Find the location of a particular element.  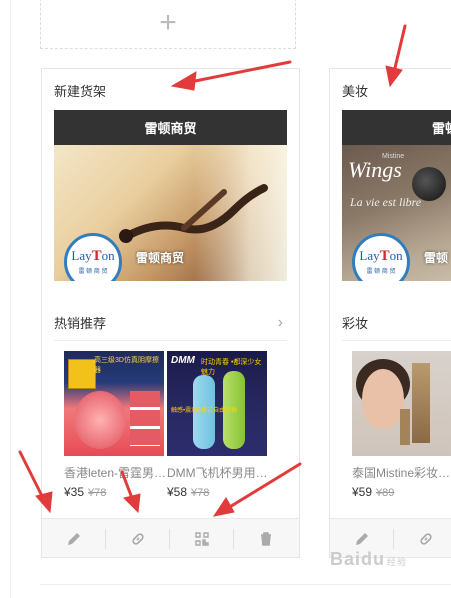

product-price: ¥58 ¥78 is located at coordinates (188, 492).